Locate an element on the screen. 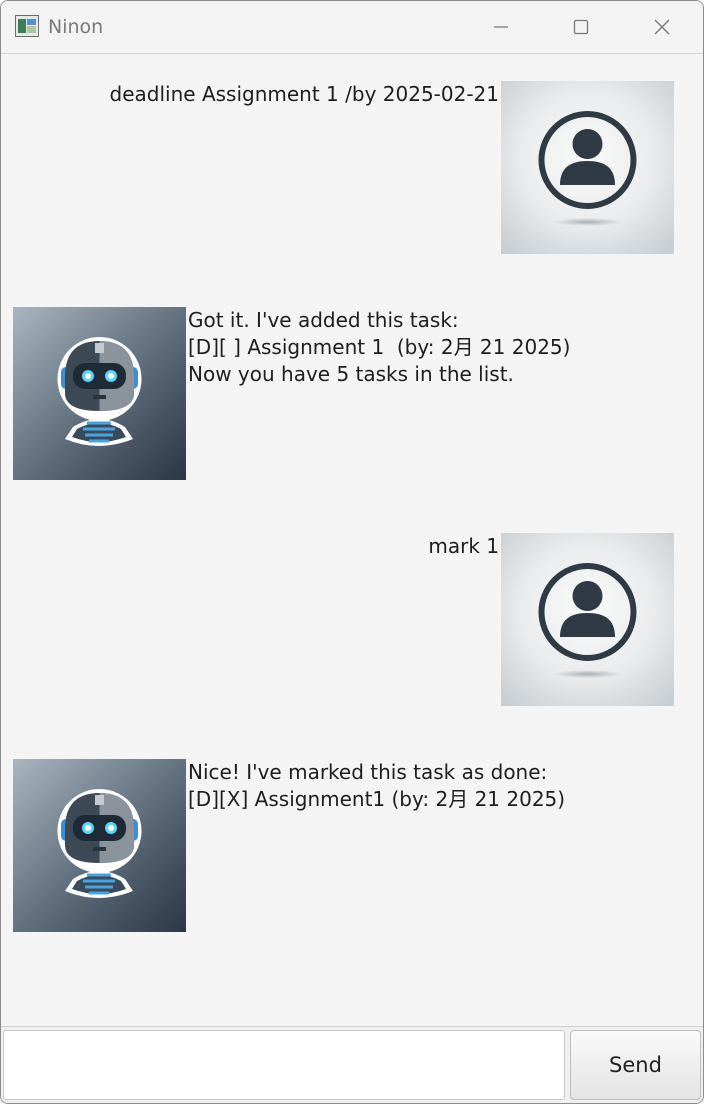 The image size is (704, 1104). minimize-button is located at coordinates (501, 27).